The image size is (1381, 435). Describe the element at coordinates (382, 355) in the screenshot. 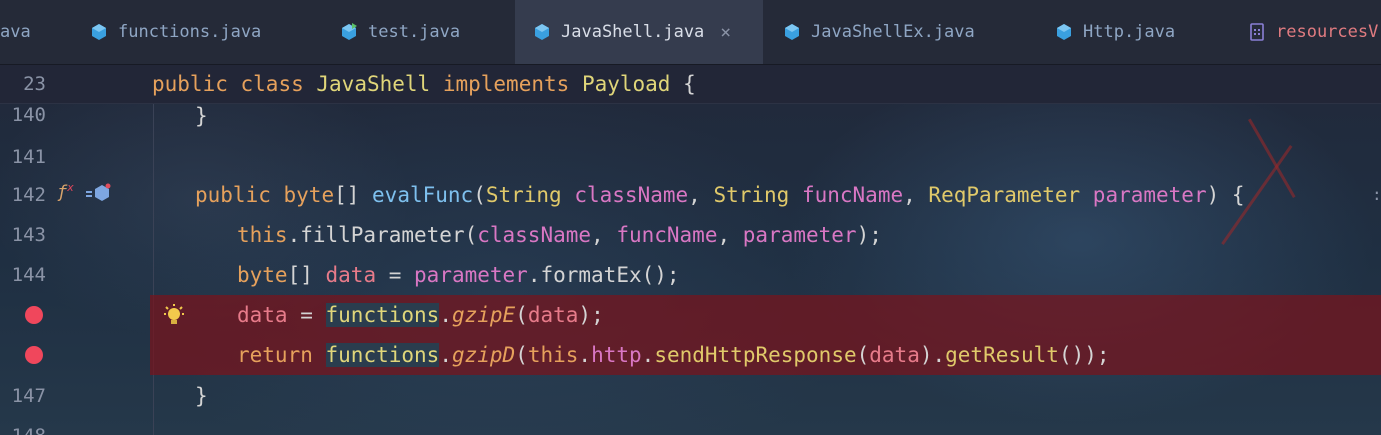

I see `code-token: functions` at that location.